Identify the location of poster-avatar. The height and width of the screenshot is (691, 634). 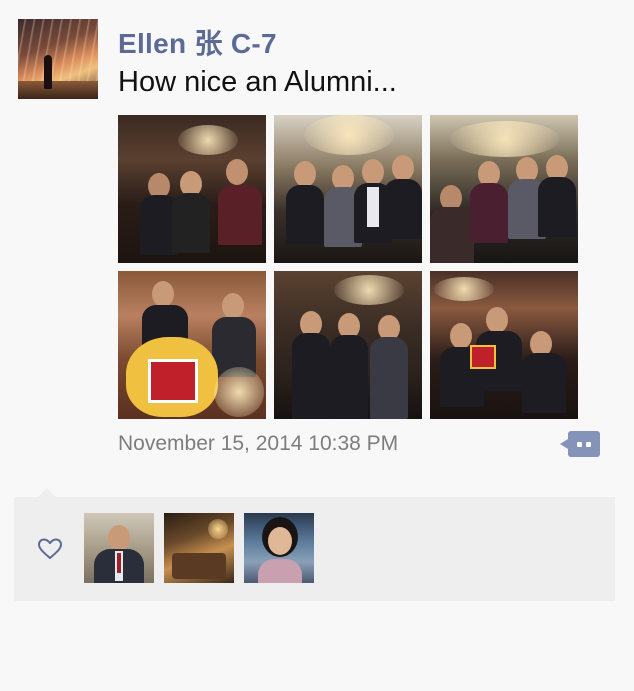
(58, 59).